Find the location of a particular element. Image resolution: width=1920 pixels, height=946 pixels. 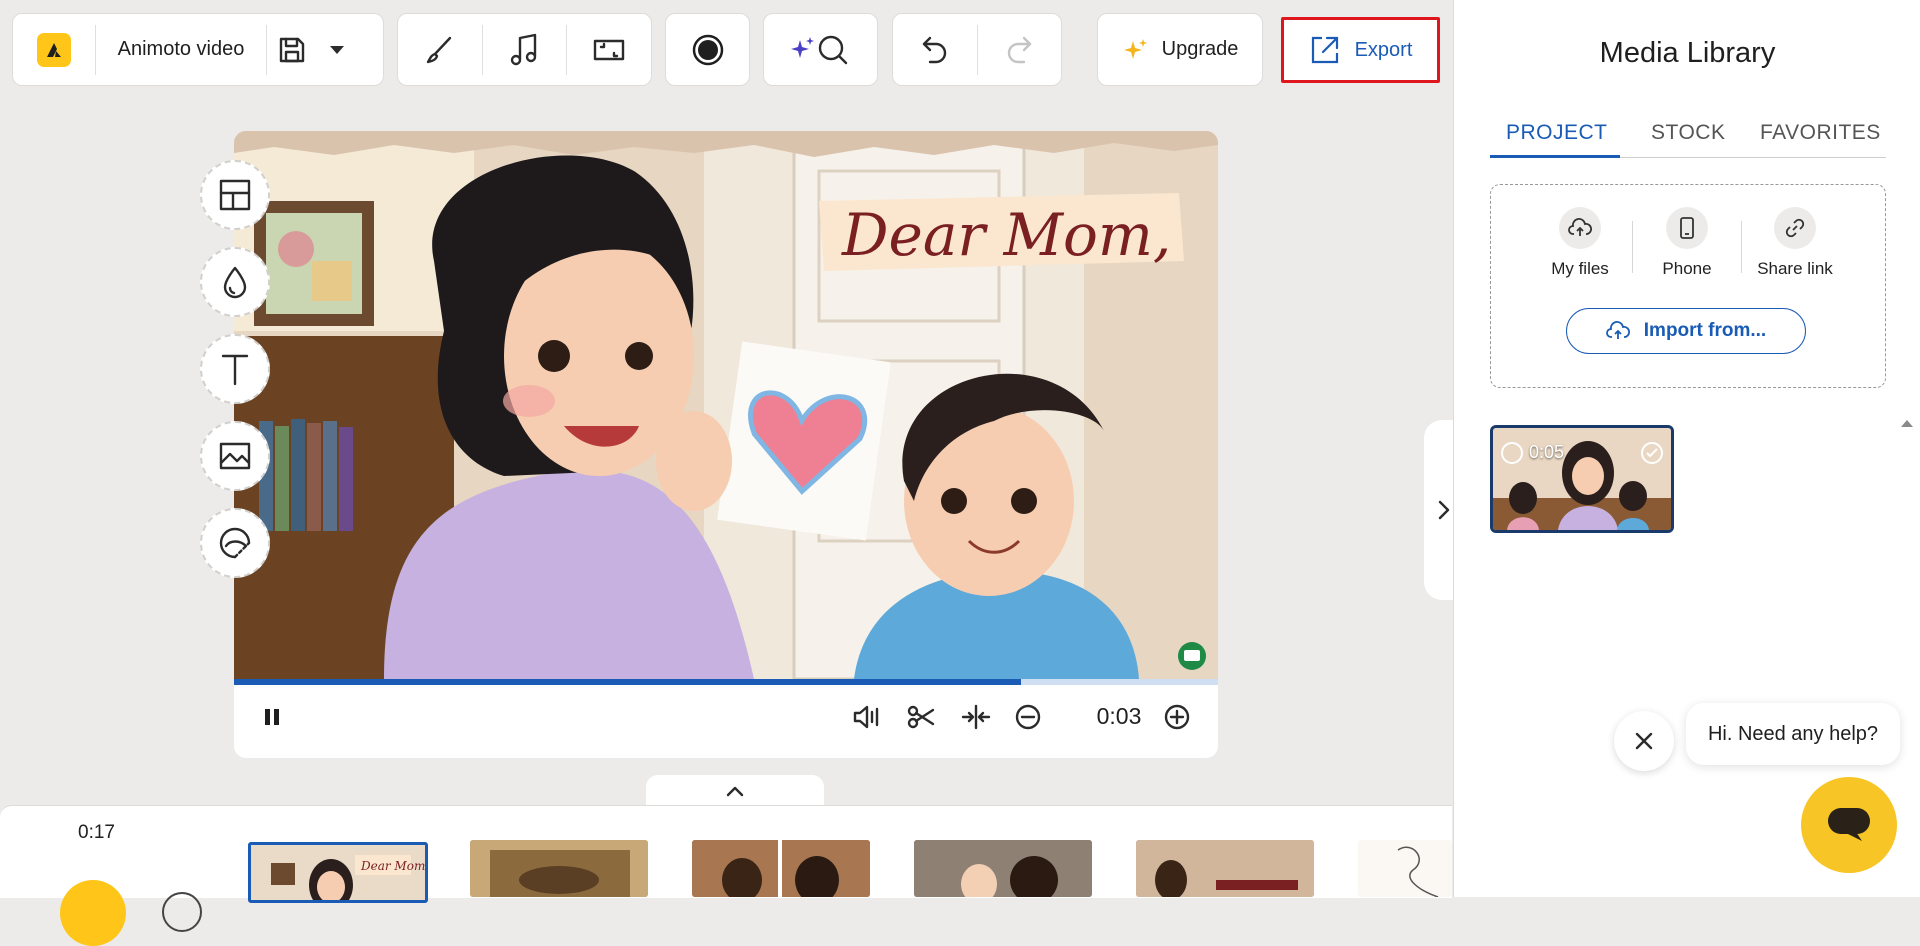

music-icon is located at coordinates (525, 49).